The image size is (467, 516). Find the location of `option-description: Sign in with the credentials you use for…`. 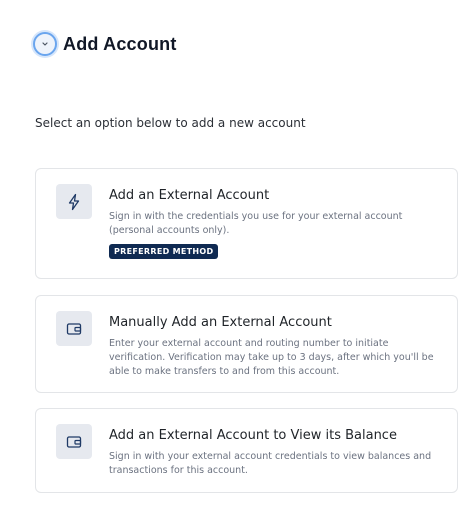

option-description: Sign in with the credentials you use for… is located at coordinates (256, 223).